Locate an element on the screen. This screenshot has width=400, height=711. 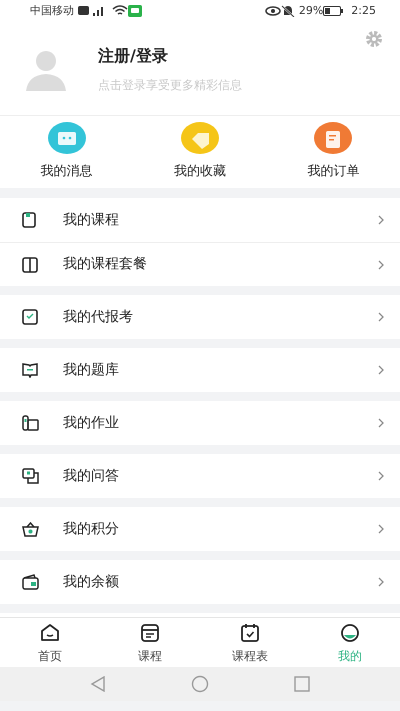
muted-bell-icon is located at coordinates (287, 11).